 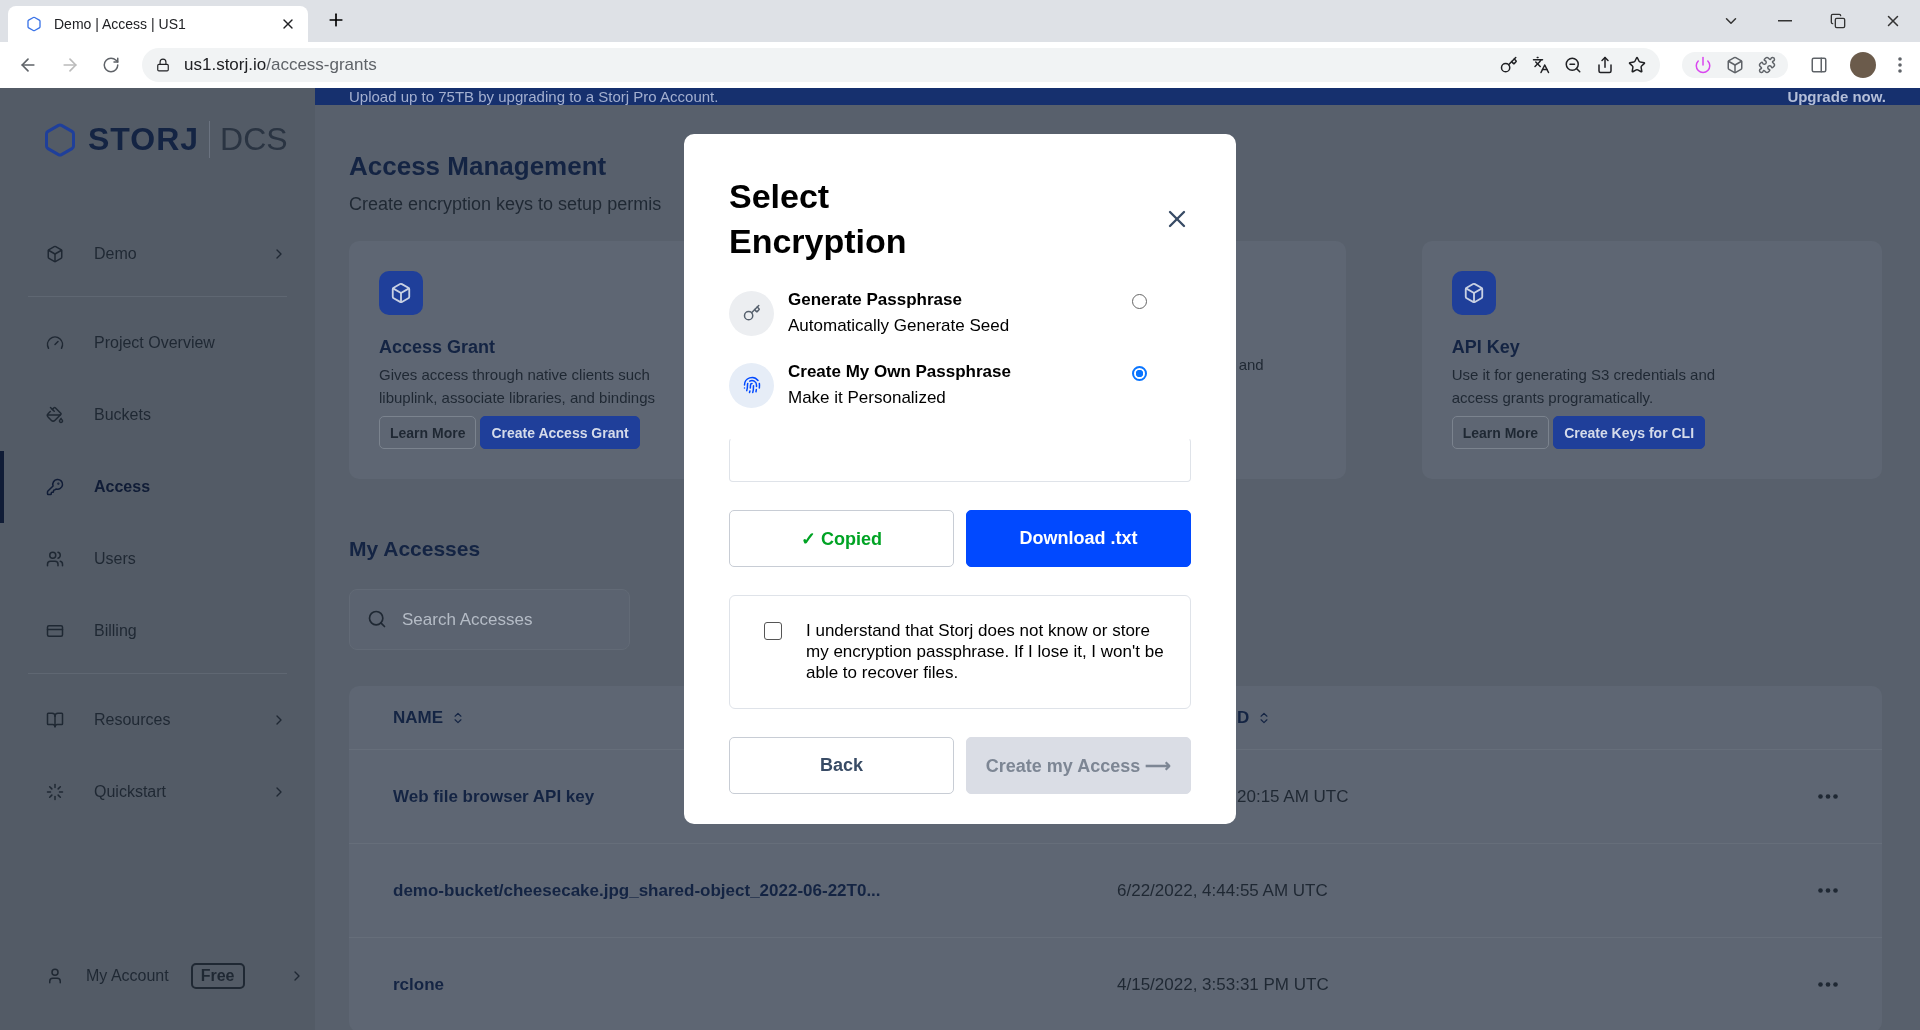 What do you see at coordinates (1487, 717) in the screenshot?
I see `column-header: D` at bounding box center [1487, 717].